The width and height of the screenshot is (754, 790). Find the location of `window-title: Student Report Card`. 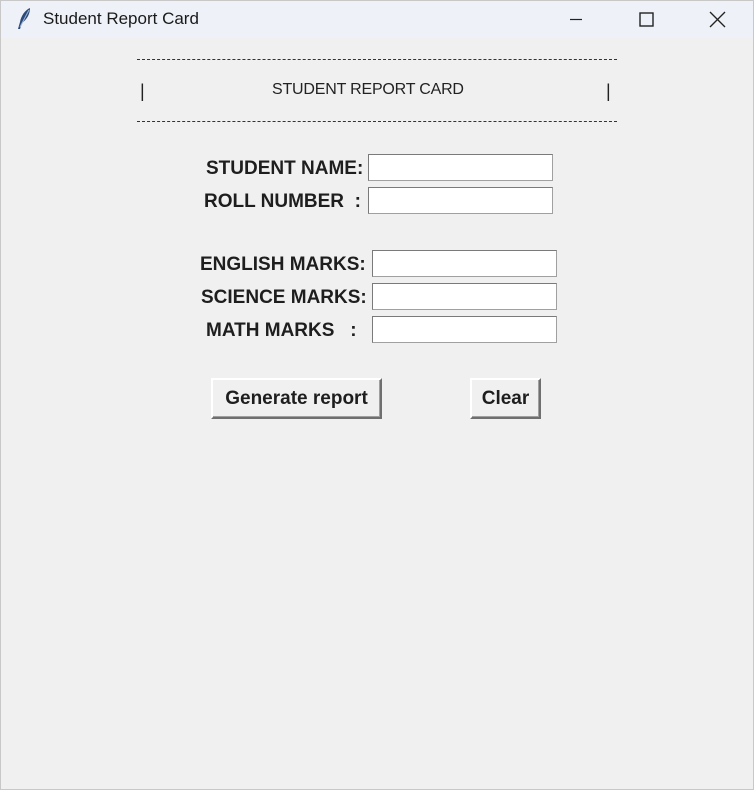

window-title: Student Report Card is located at coordinates (121, 18).